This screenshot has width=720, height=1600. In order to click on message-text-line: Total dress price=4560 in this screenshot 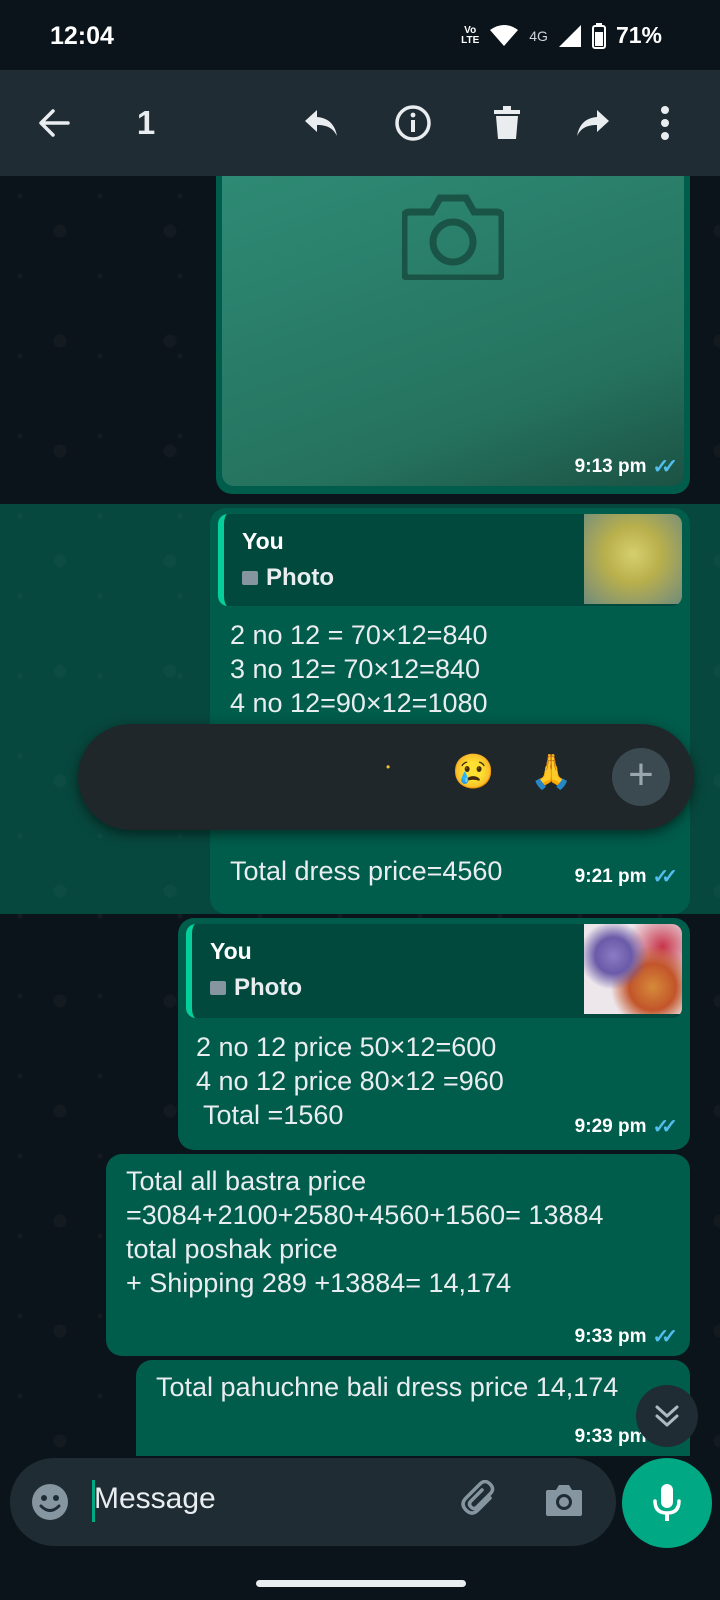, I will do `click(366, 871)`.